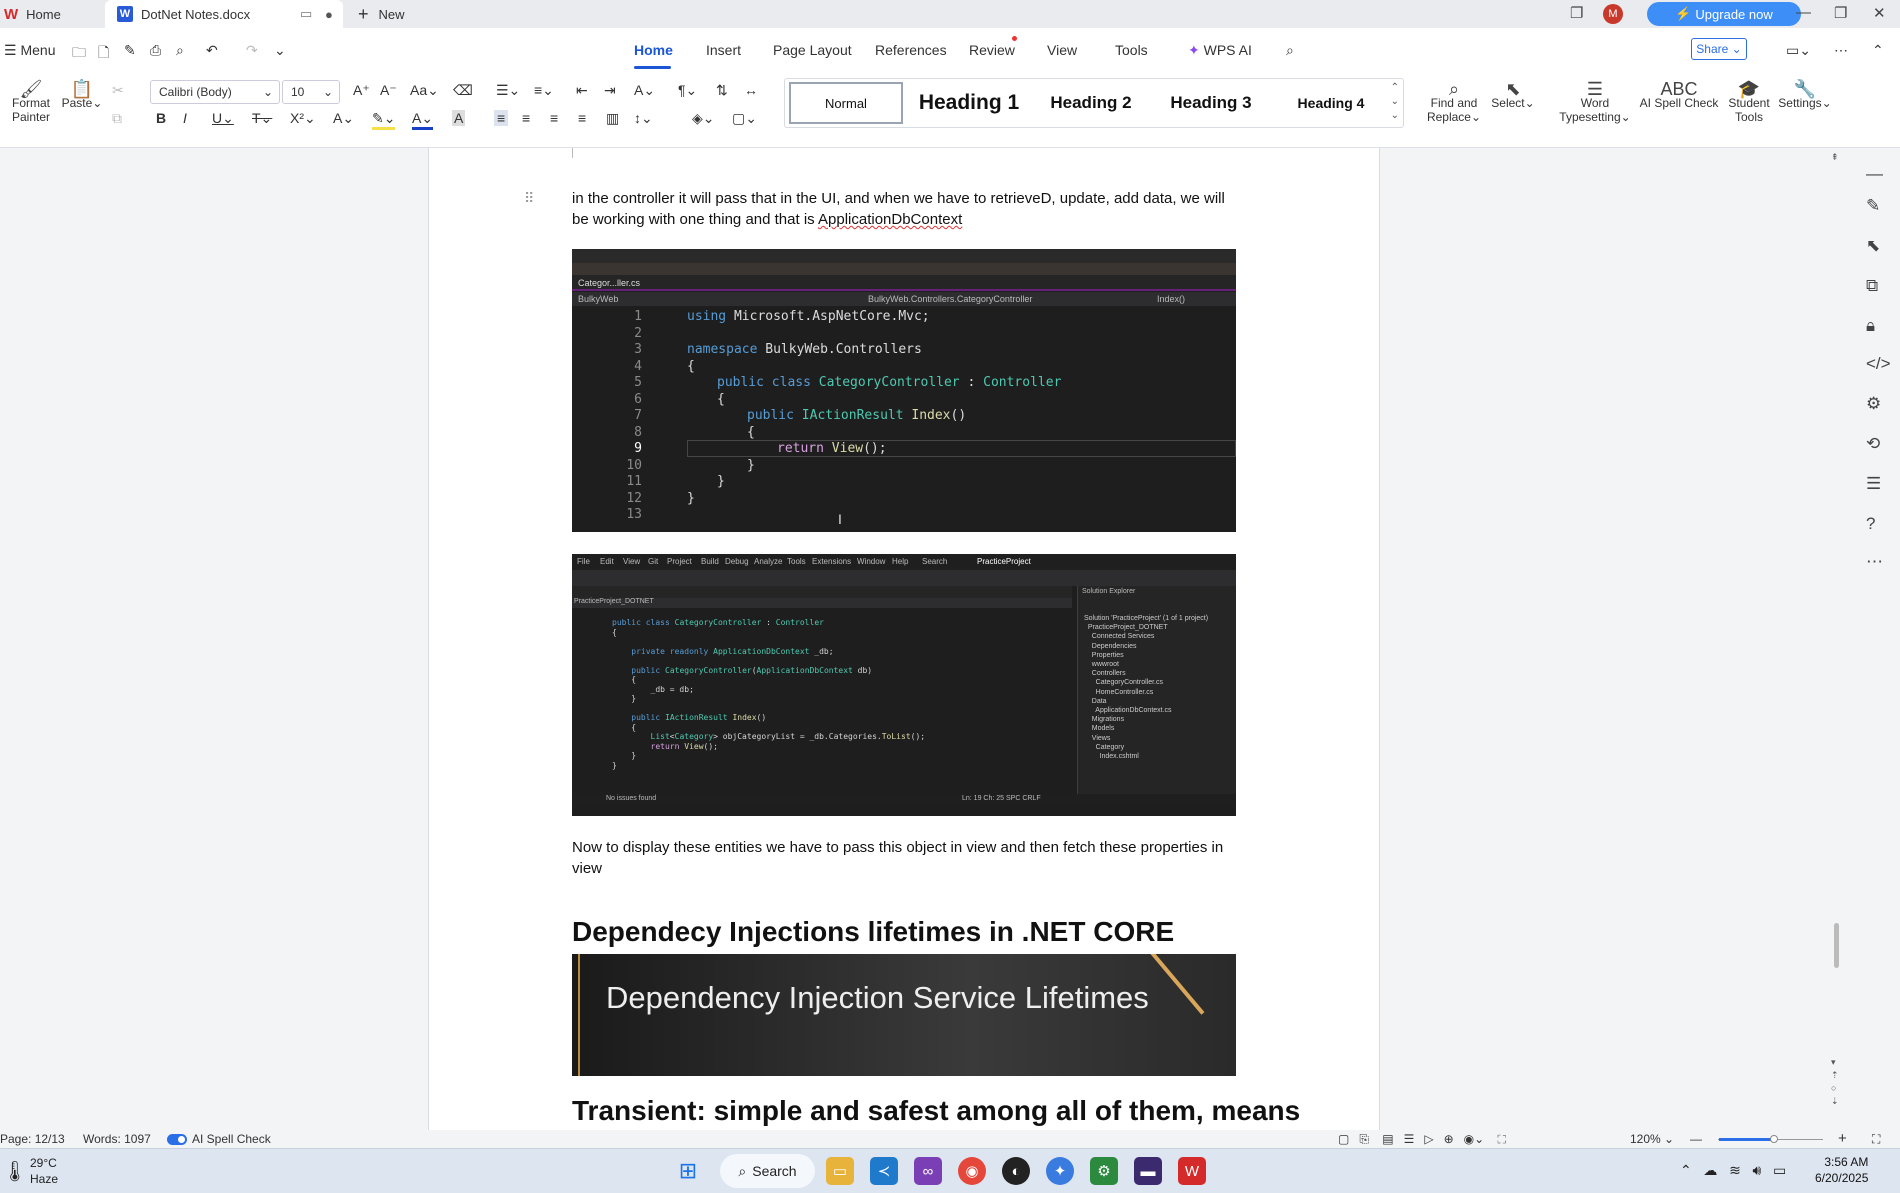 The width and height of the screenshot is (1900, 1193). What do you see at coordinates (1873, 444) in the screenshot?
I see `history-icon: ⟲` at bounding box center [1873, 444].